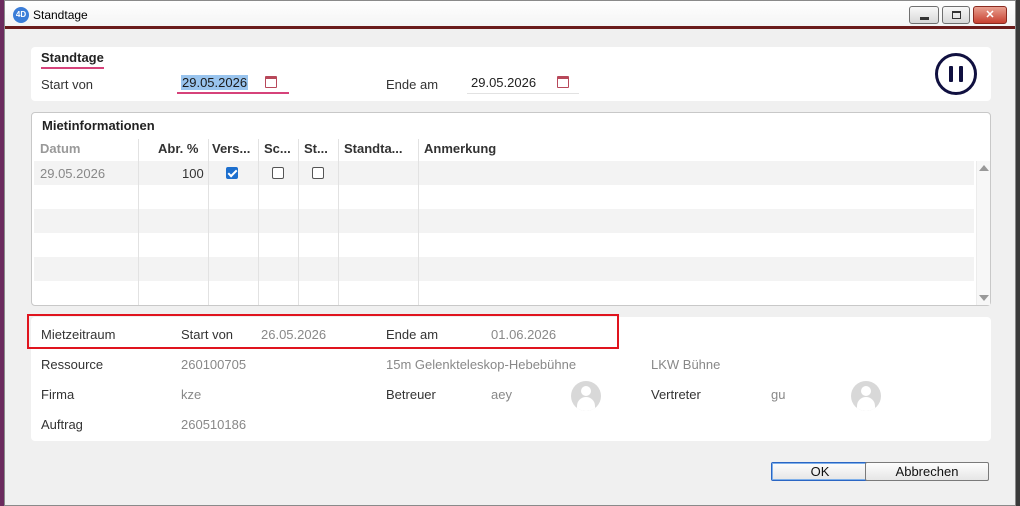 The height and width of the screenshot is (506, 1020). Describe the element at coordinates (412, 334) in the screenshot. I see `miet-end-label: Ende am` at that location.